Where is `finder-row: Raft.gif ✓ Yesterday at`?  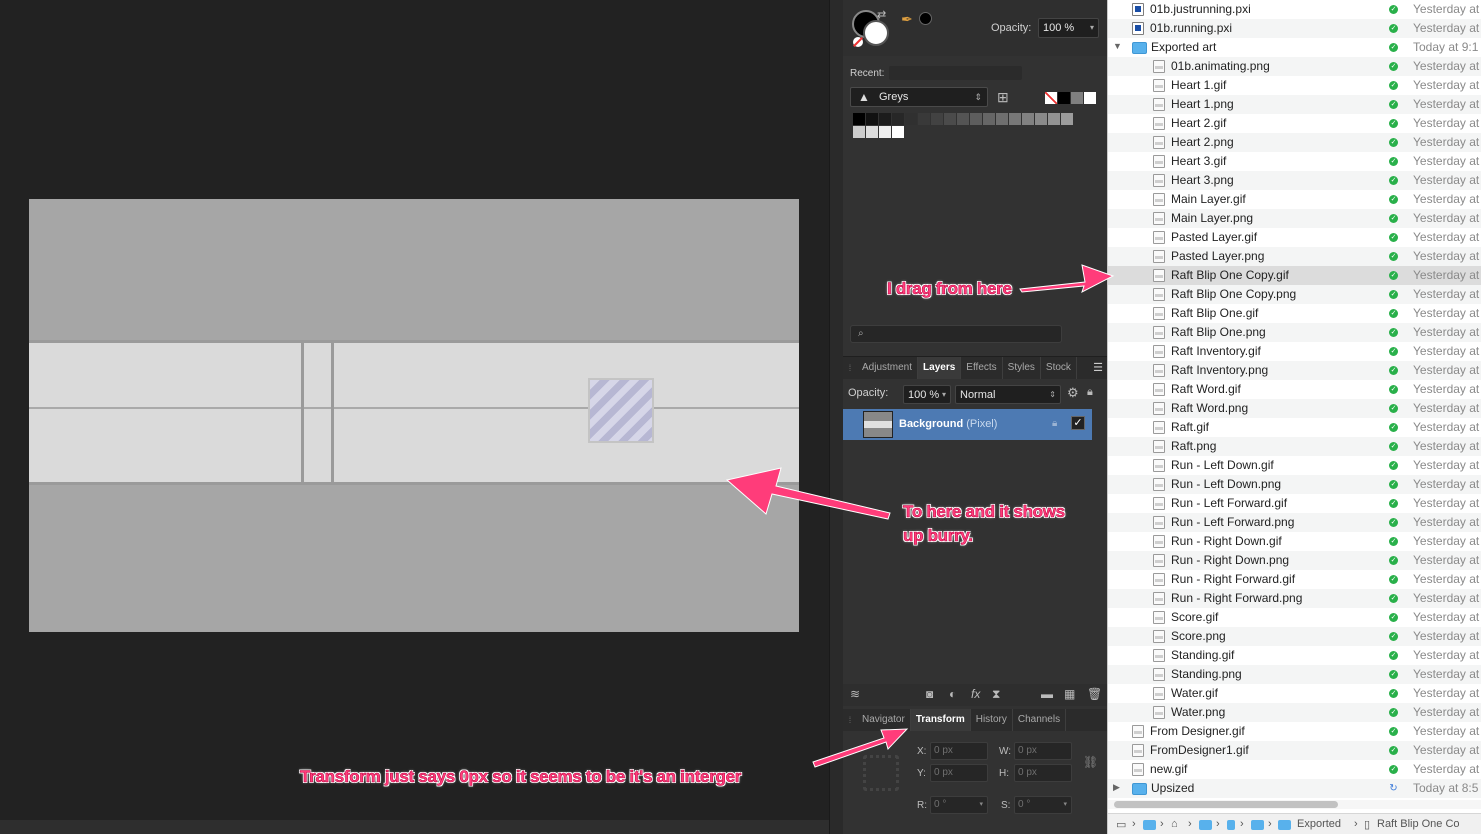
finder-row: Raft.gif ✓ Yesterday at is located at coordinates (1294, 427).